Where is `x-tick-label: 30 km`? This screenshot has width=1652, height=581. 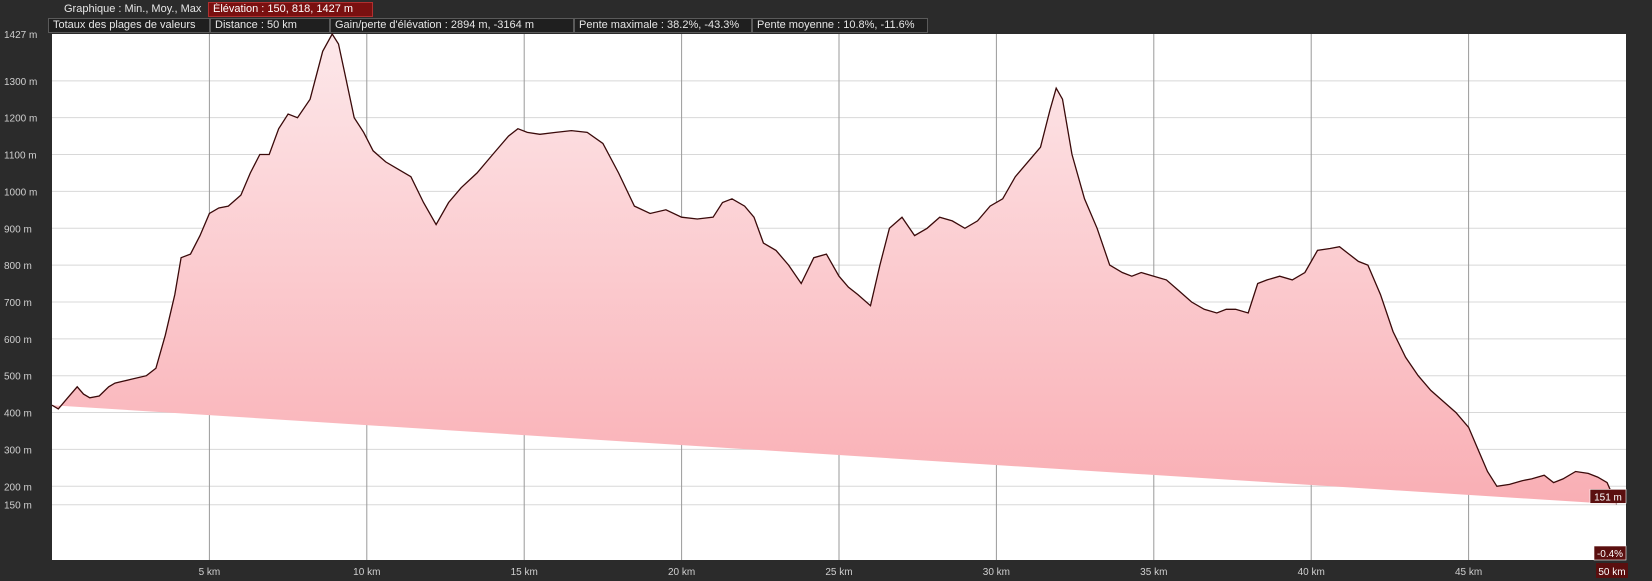 x-tick-label: 30 km is located at coordinates (996, 572).